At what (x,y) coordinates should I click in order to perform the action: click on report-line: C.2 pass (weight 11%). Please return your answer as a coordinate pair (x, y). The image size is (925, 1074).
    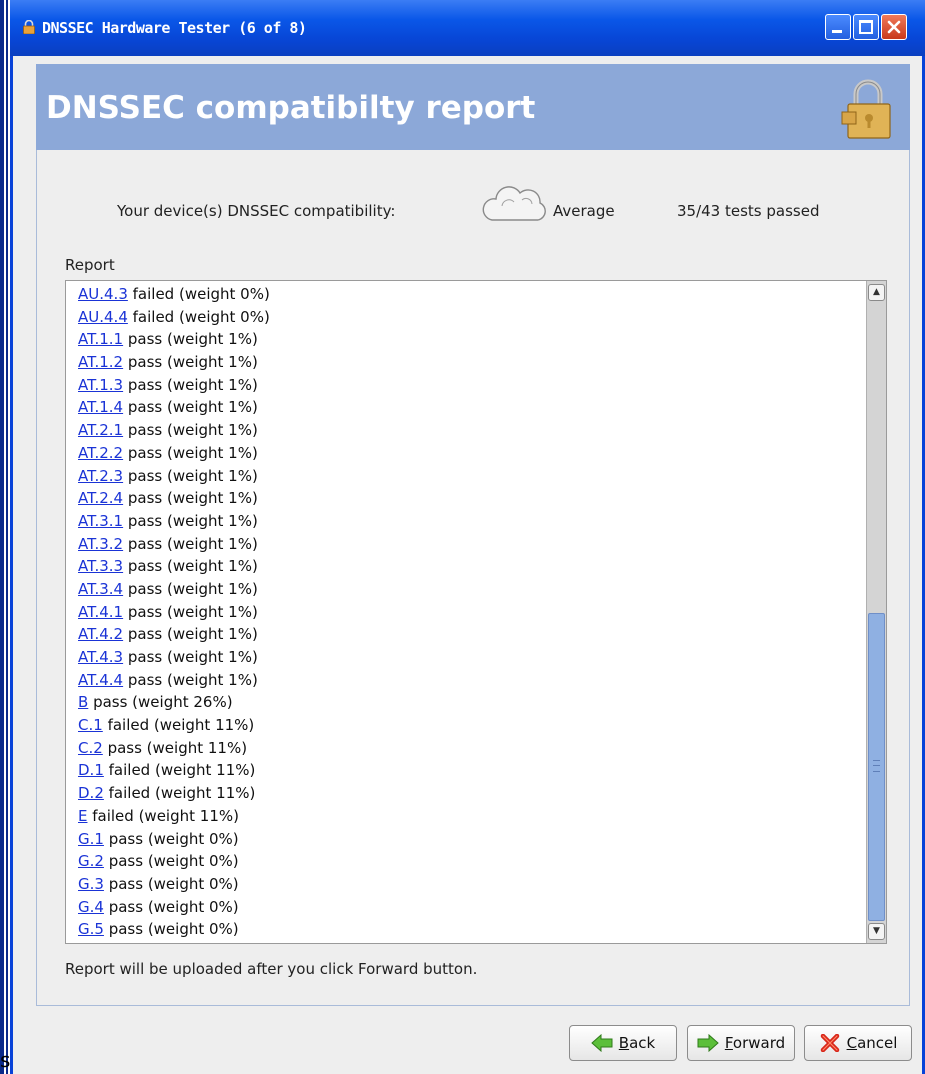
    Looking at the image, I should click on (463, 748).